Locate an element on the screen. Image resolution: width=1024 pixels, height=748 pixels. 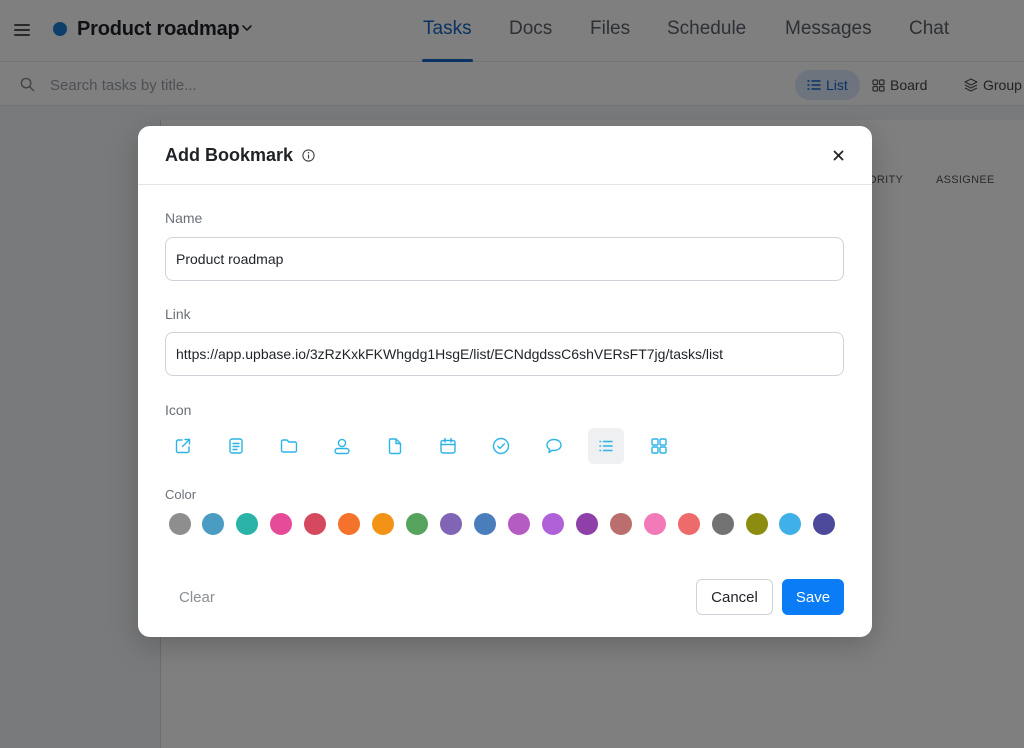
external-link-icon is located at coordinates (183, 446).